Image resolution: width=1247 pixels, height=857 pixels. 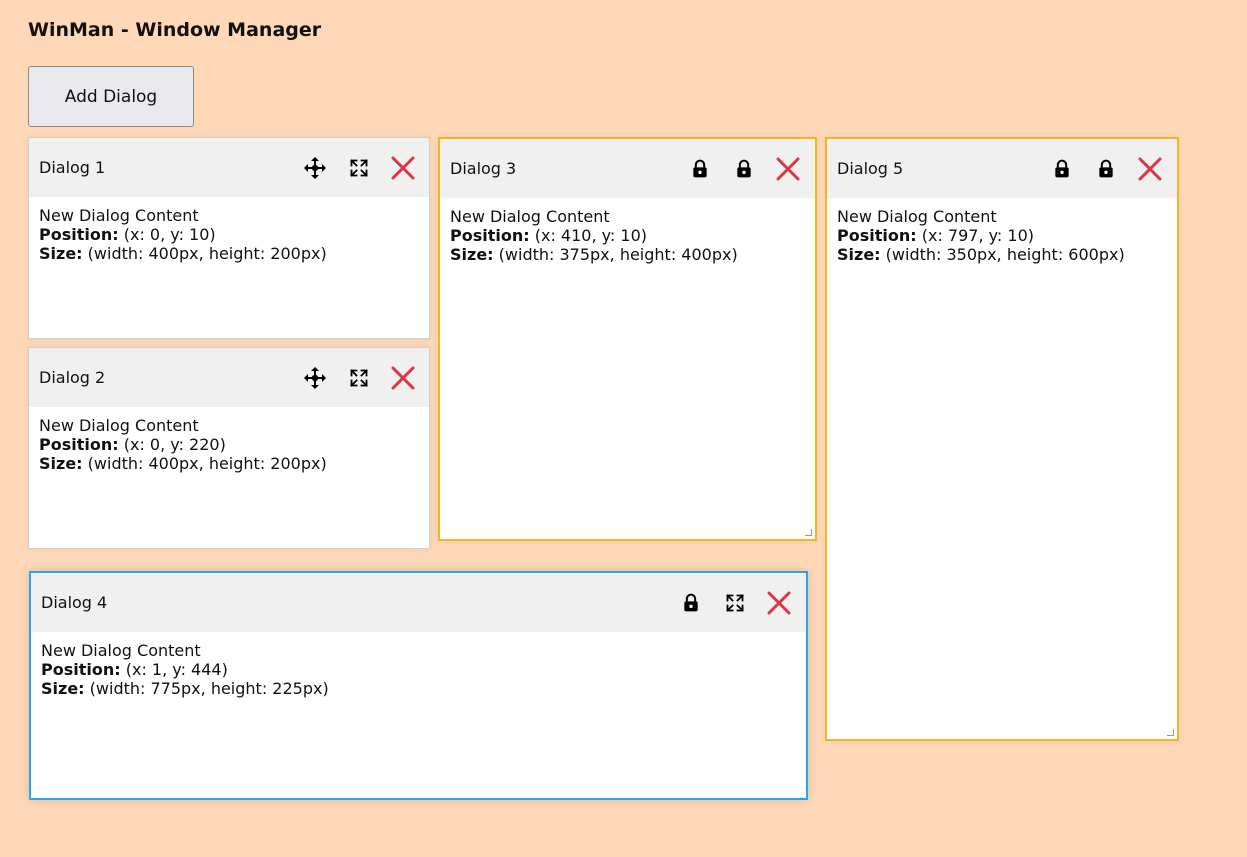 I want to click on dialog-title: Dialog 3, so click(x=483, y=168).